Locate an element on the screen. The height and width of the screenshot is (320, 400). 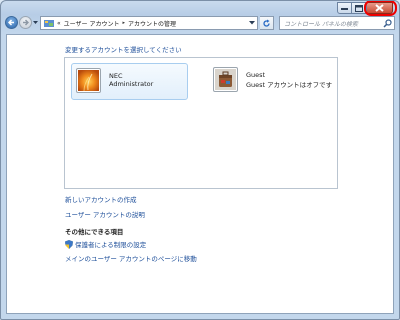
parental-controls-link: 保護者による制限の設定 is located at coordinates (110, 244).